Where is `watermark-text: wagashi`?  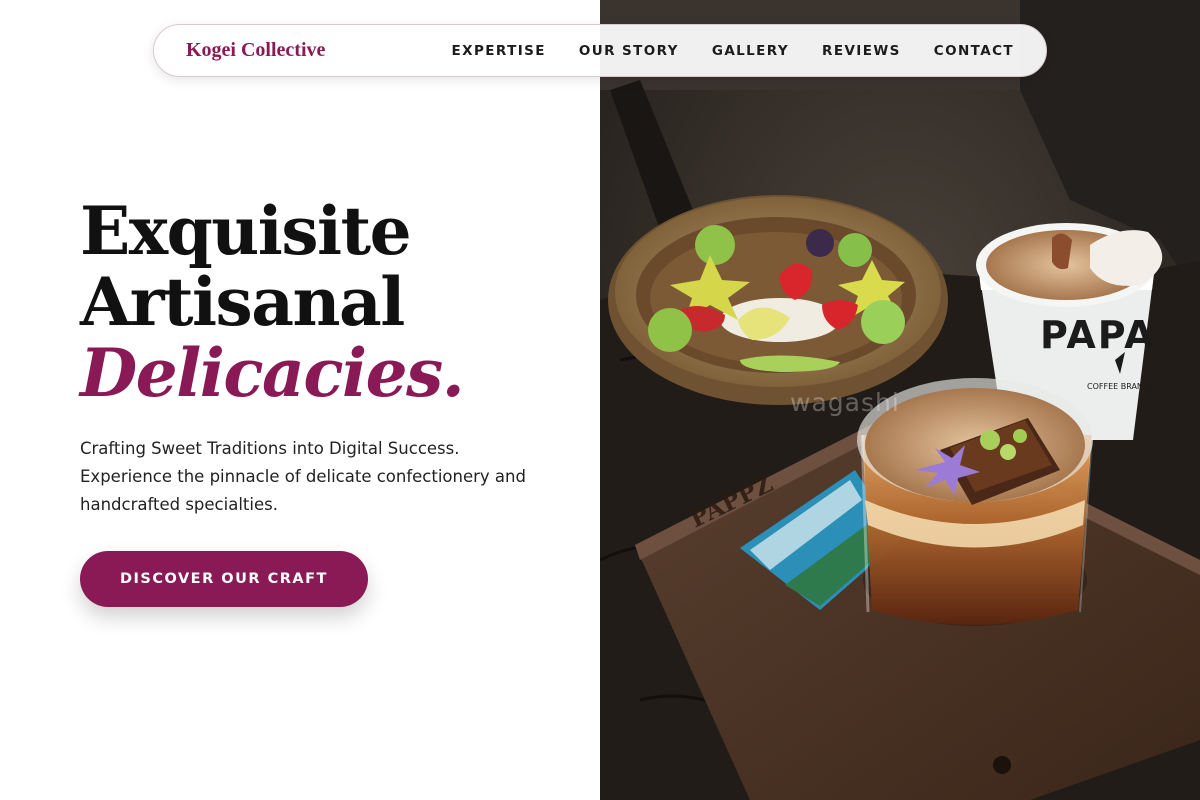
watermark-text: wagashi is located at coordinates (845, 402).